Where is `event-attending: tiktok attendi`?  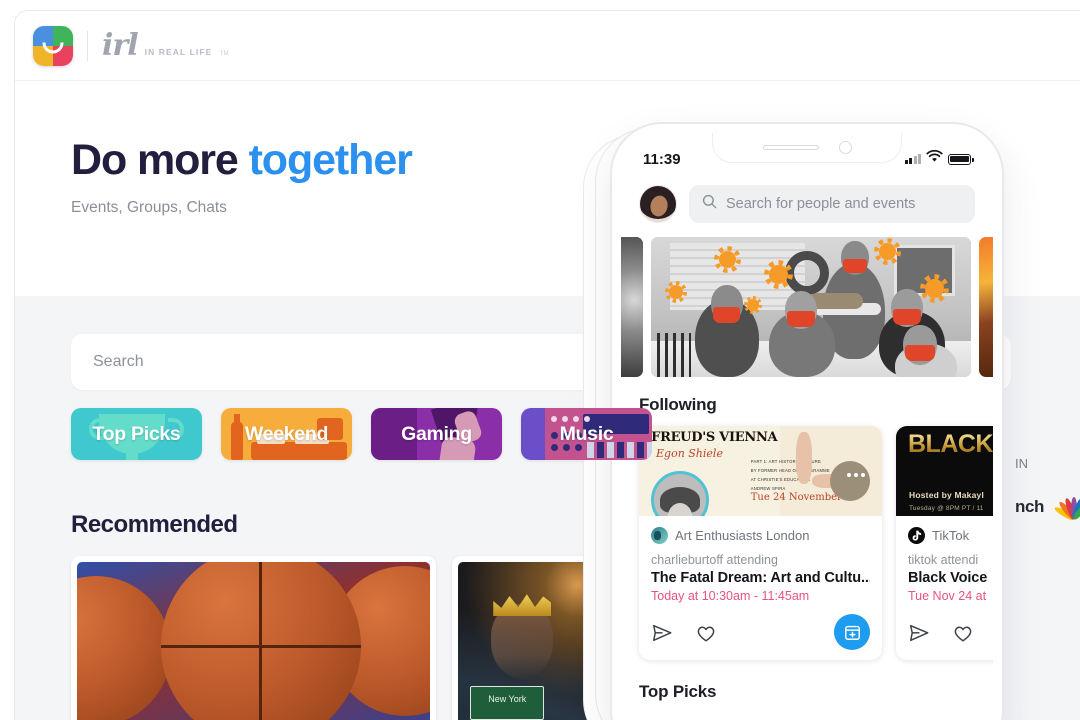 event-attending: tiktok attendi is located at coordinates (943, 560).